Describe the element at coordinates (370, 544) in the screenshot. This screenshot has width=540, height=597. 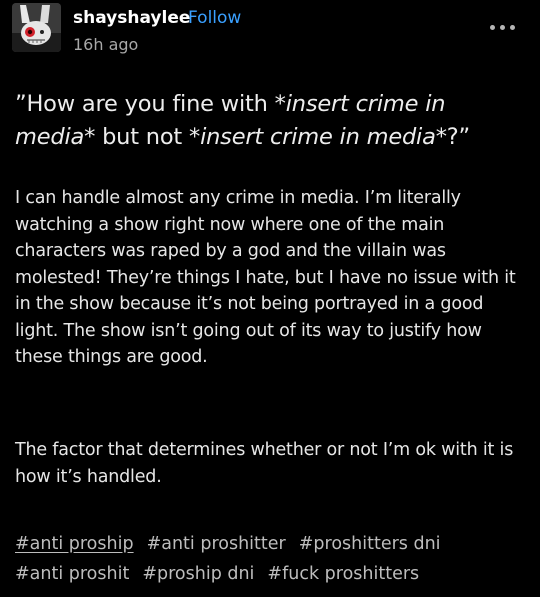
I see `tag-link: #proshitters dni` at that location.